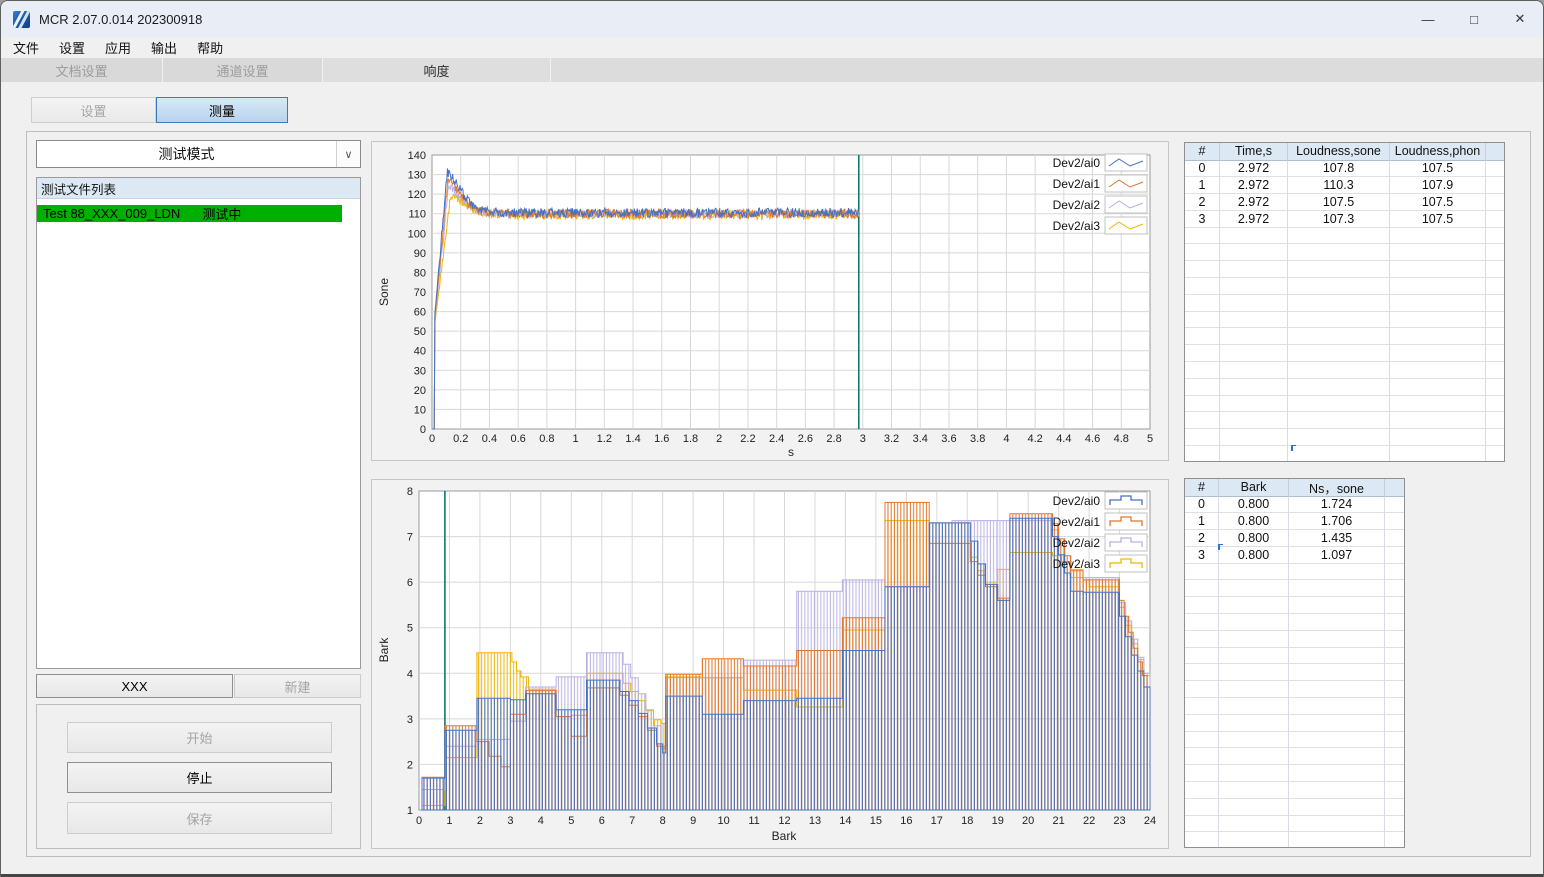 This screenshot has width=1544, height=877. Describe the element at coordinates (189, 213) in the screenshot. I see `test-file-list-item: Test 88_XXX_009_LDN 测试中` at that location.